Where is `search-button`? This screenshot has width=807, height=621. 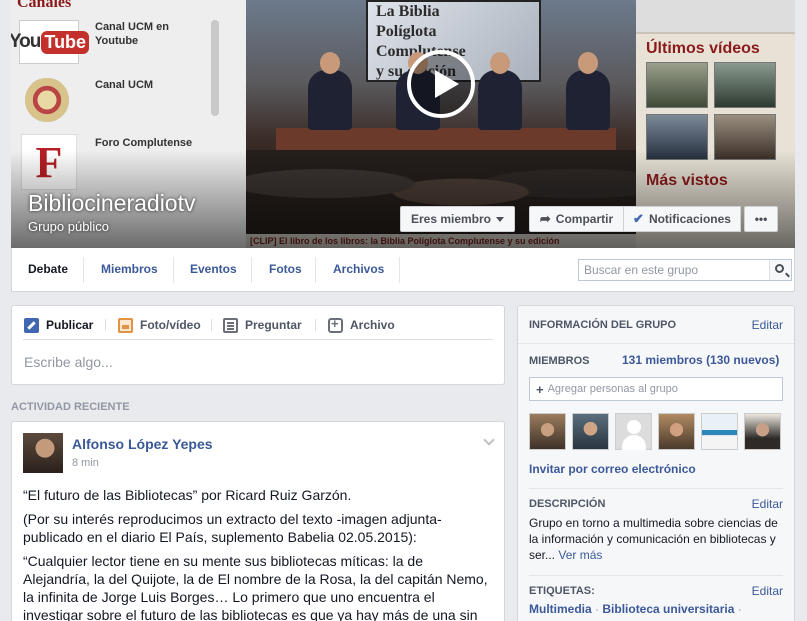
search-button is located at coordinates (780, 270).